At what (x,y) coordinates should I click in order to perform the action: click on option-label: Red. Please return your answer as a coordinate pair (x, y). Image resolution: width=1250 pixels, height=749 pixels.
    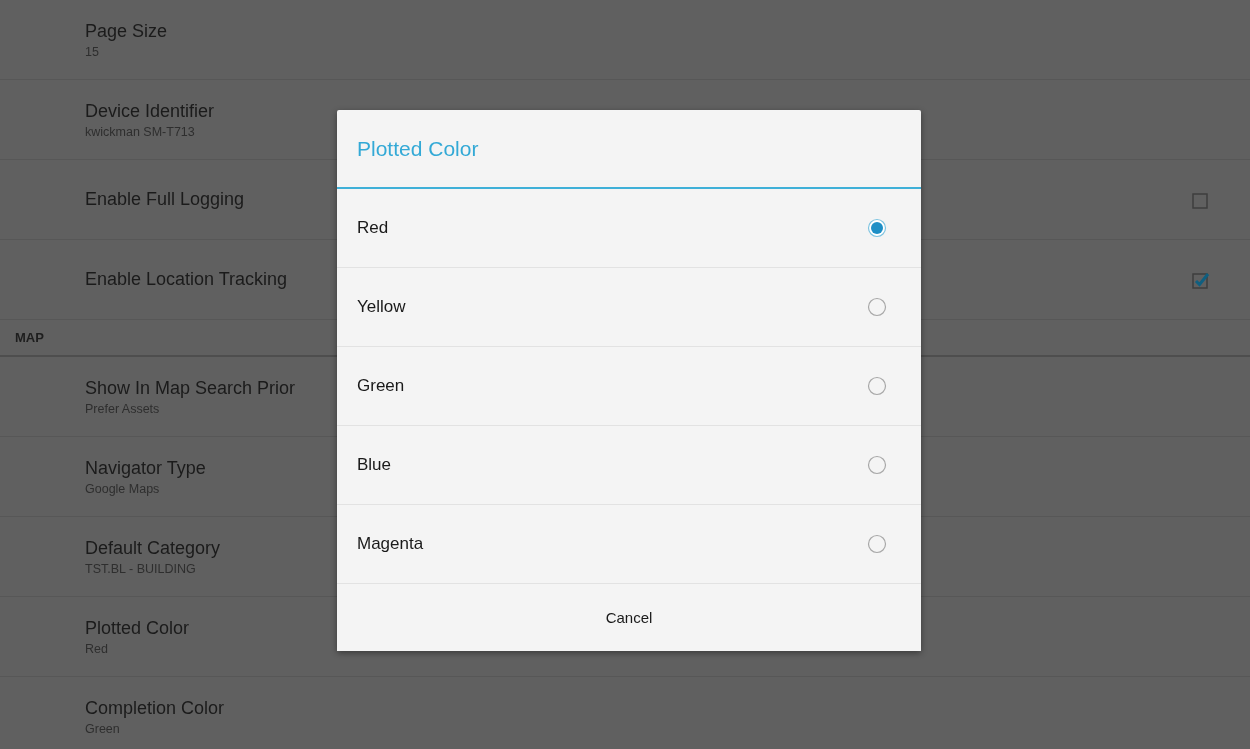
    Looking at the image, I should click on (373, 228).